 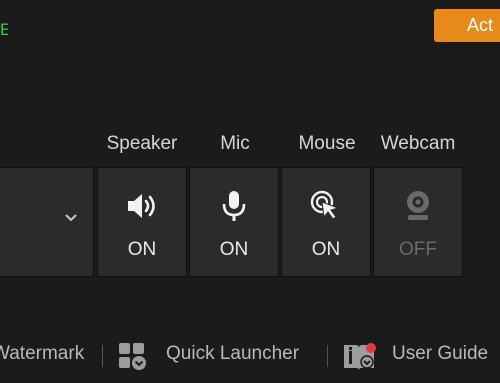 I want to click on mic-toggle: ON, so click(x=234, y=222).